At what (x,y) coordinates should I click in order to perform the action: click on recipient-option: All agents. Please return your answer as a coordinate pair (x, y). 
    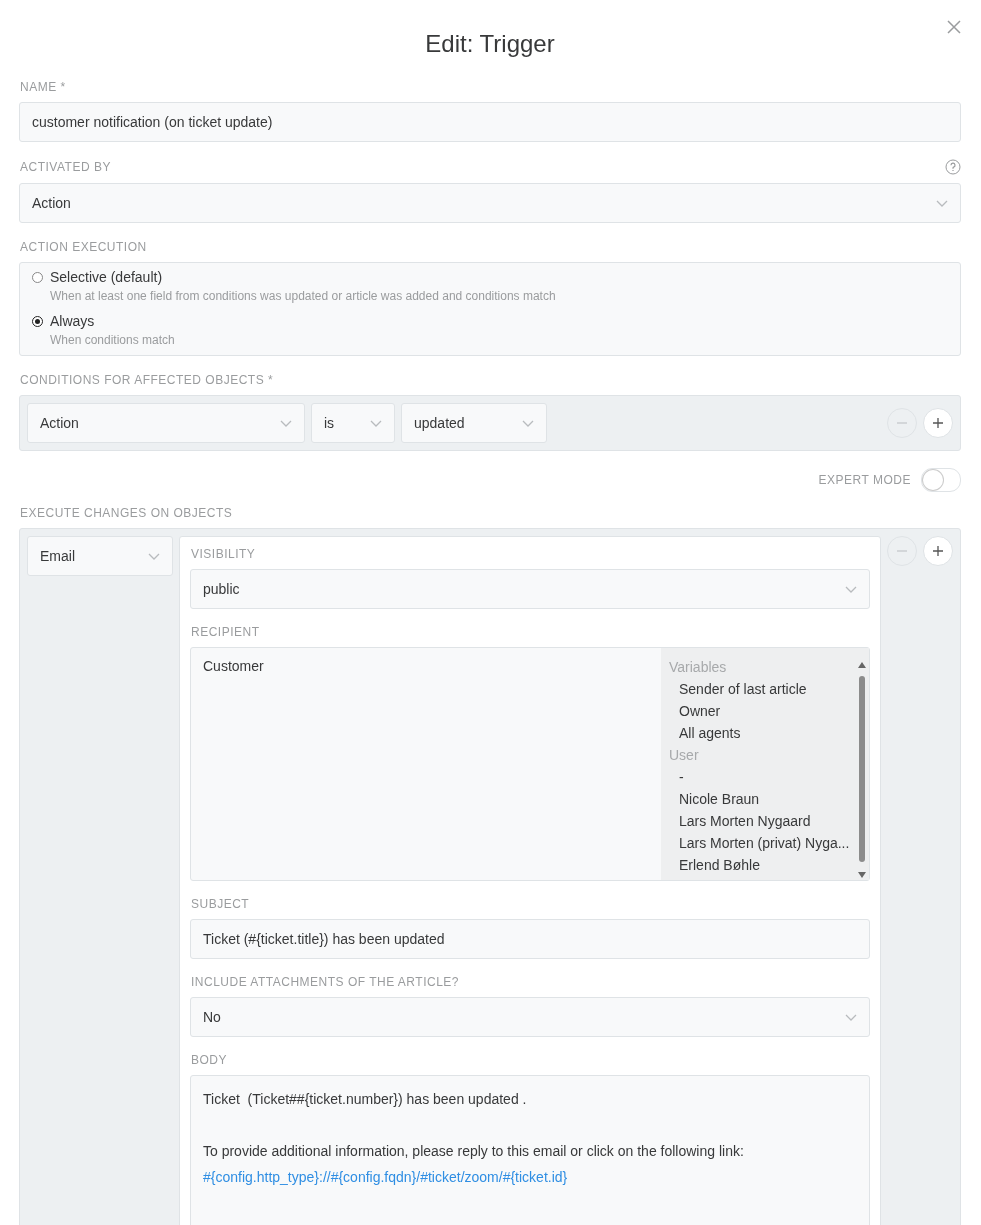
    Looking at the image, I should click on (762, 733).